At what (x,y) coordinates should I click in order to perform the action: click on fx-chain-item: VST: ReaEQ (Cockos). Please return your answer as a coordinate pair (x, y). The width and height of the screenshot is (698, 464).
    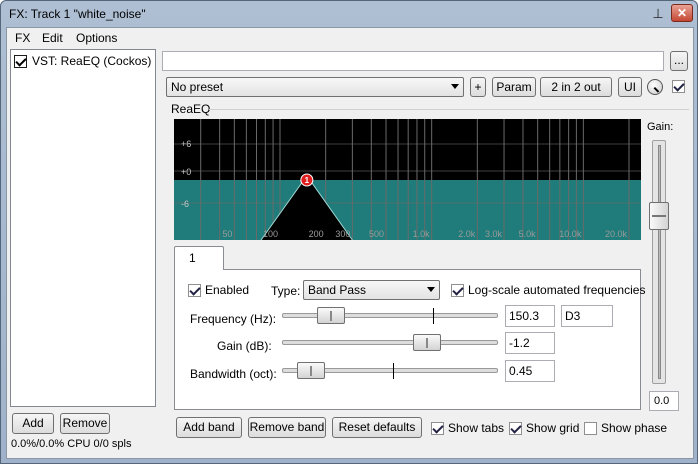
    Looking at the image, I should click on (82, 61).